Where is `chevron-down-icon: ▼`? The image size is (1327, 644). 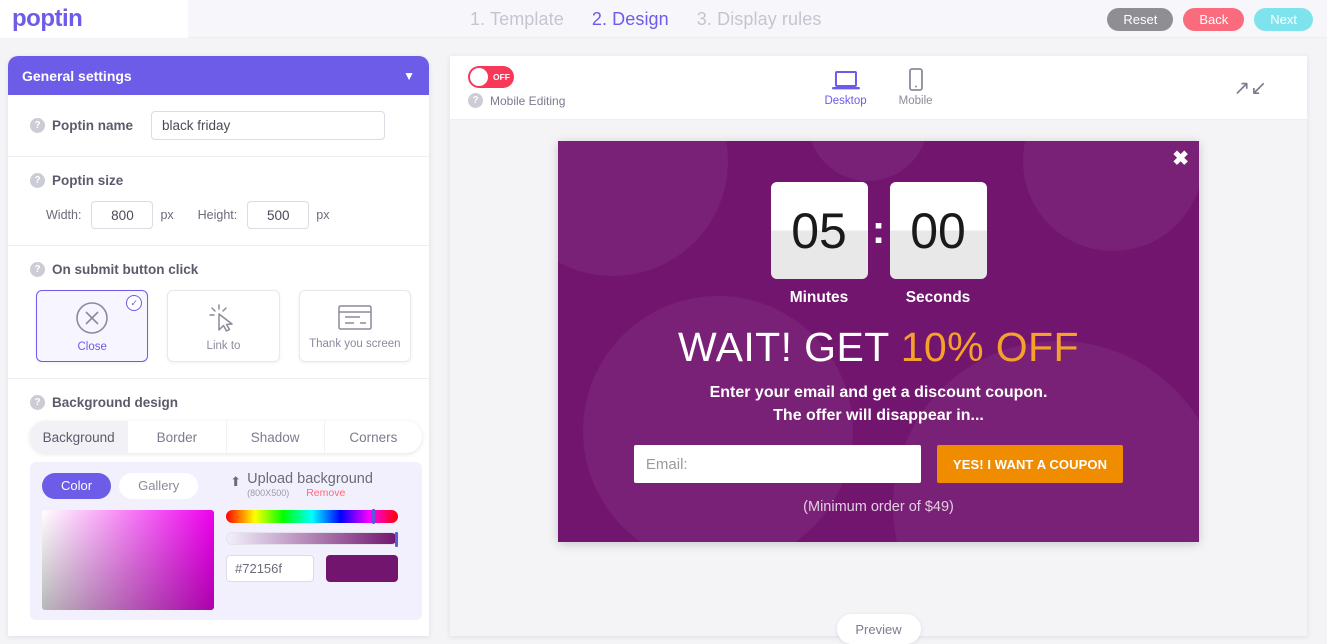
chevron-down-icon: ▼ is located at coordinates (409, 76).